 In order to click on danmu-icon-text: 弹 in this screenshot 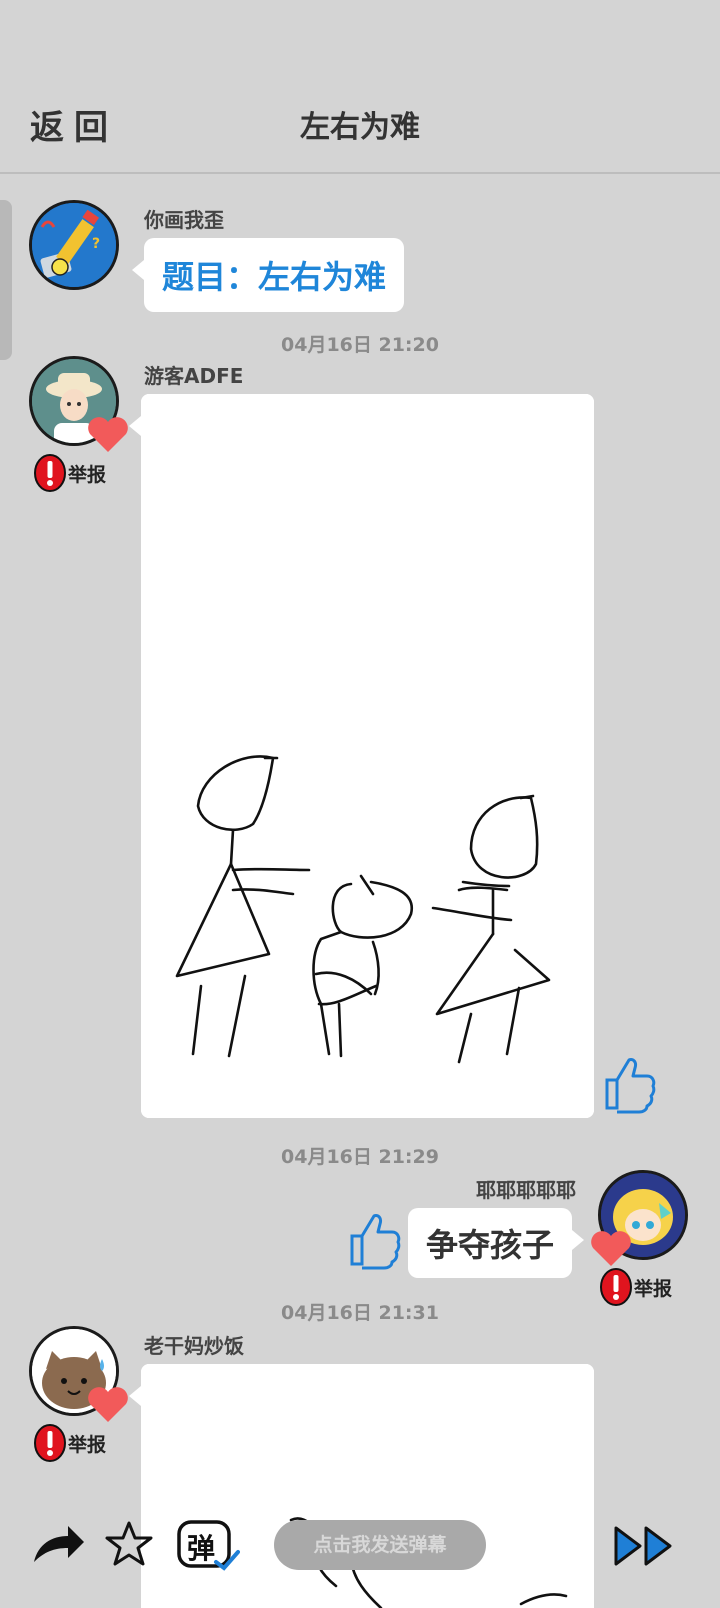, I will do `click(201, 1548)`.